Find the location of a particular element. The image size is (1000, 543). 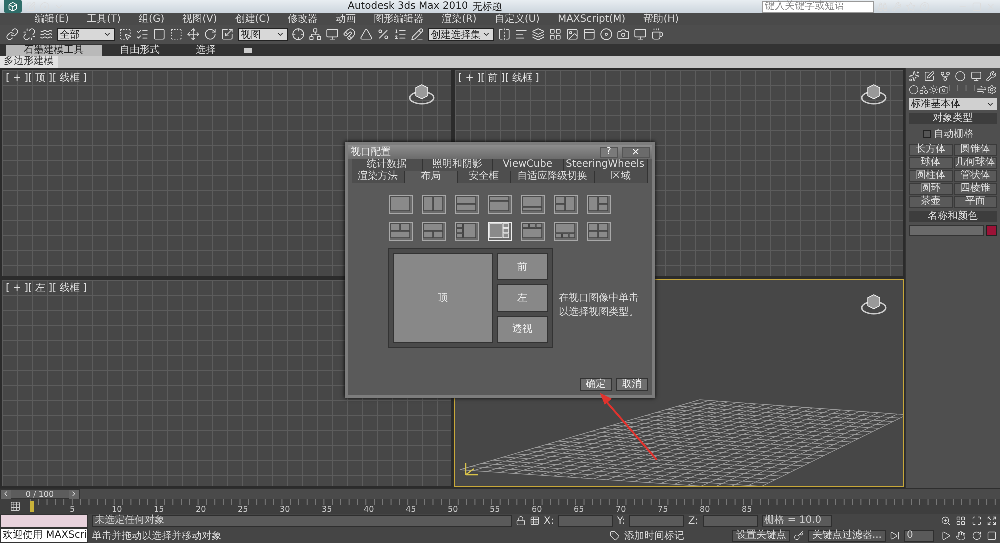

ribbon-tab: 选择 is located at coordinates (206, 50).